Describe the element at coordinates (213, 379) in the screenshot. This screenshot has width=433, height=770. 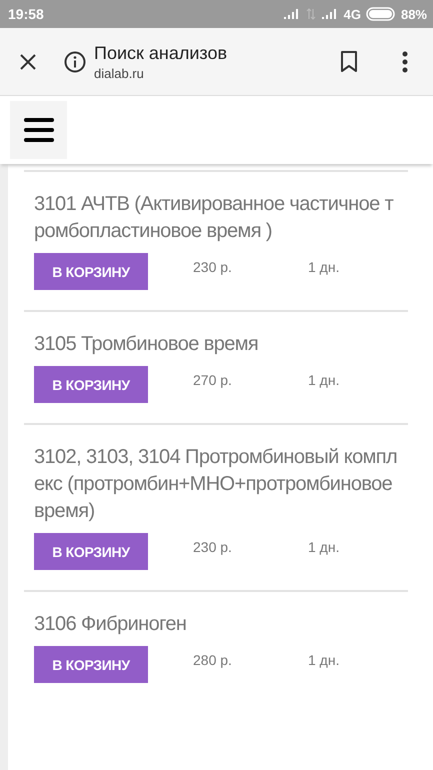
I see `test-price: 270 р.` at that location.